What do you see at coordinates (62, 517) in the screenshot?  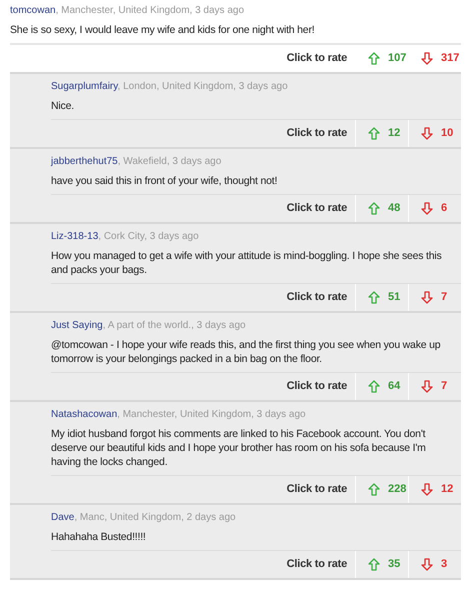 I see `comment-author: Dave` at bounding box center [62, 517].